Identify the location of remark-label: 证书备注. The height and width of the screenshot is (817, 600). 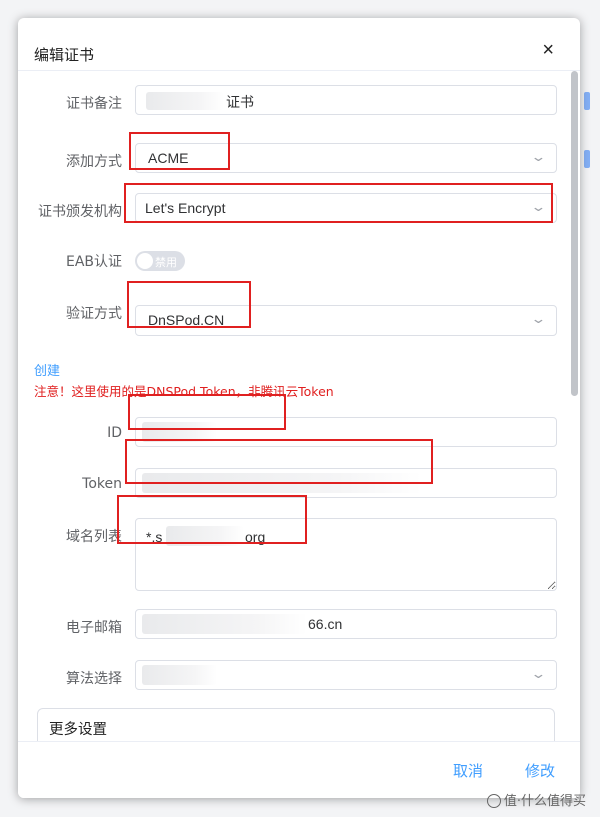
(94, 104).